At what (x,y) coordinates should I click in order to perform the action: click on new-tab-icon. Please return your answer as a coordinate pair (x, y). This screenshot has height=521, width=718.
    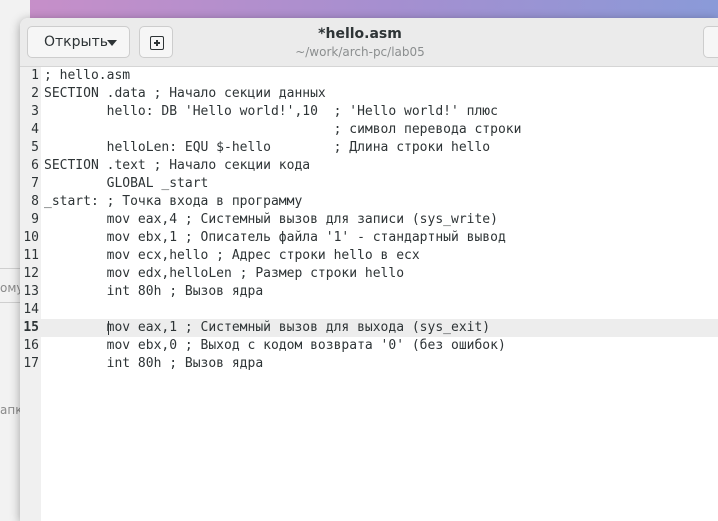
    Looking at the image, I should click on (157, 43).